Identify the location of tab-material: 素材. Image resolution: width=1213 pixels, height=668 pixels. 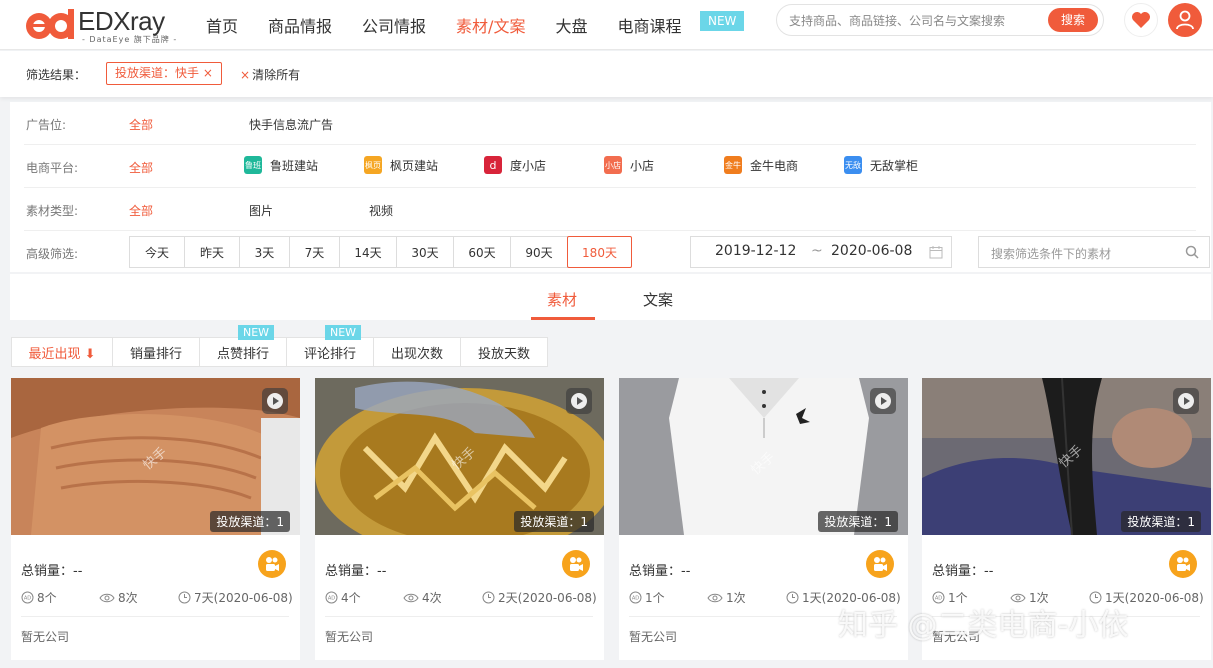
(562, 299).